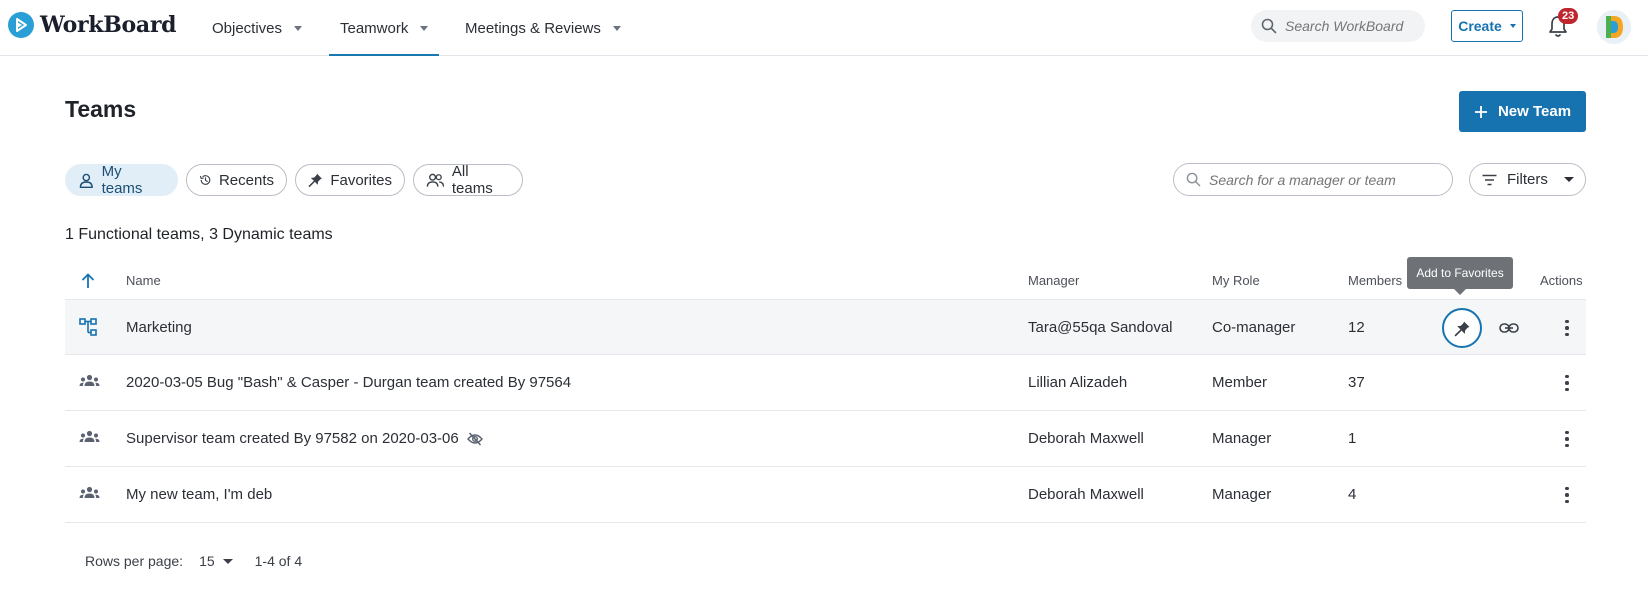  Describe the element at coordinates (246, 180) in the screenshot. I see `chip-recents-label: Recents` at that location.